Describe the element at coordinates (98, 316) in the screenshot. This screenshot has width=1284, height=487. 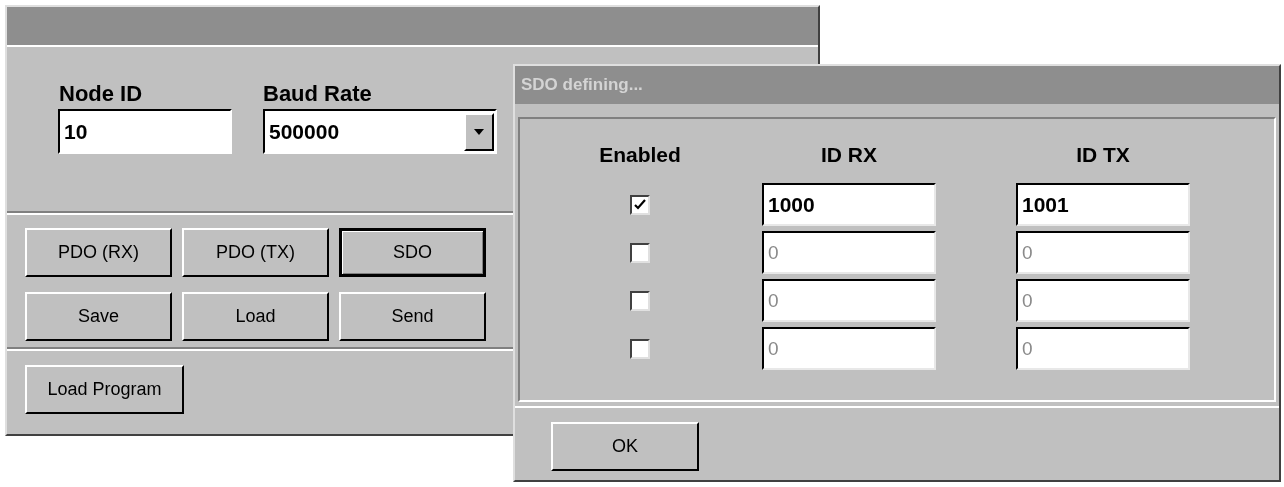
I see `action-button: Save` at that location.